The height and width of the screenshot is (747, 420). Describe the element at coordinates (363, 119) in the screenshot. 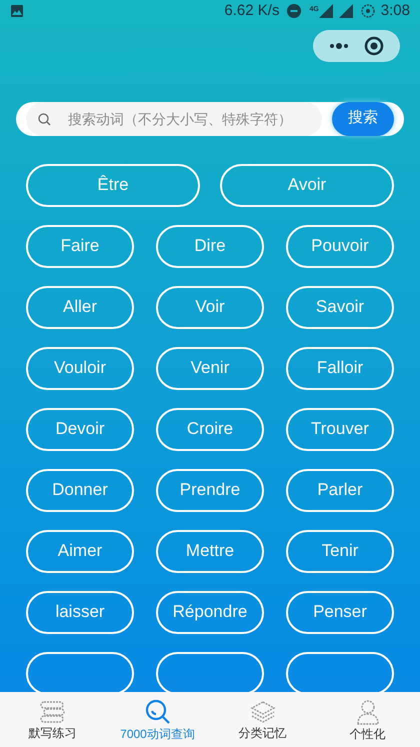

I see `search-button: 搜索` at that location.